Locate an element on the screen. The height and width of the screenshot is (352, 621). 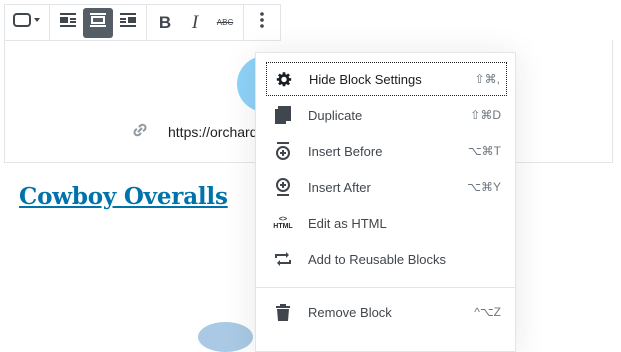
menu-item-insert-before: Insert Before ⌥⌘T is located at coordinates (386, 151).